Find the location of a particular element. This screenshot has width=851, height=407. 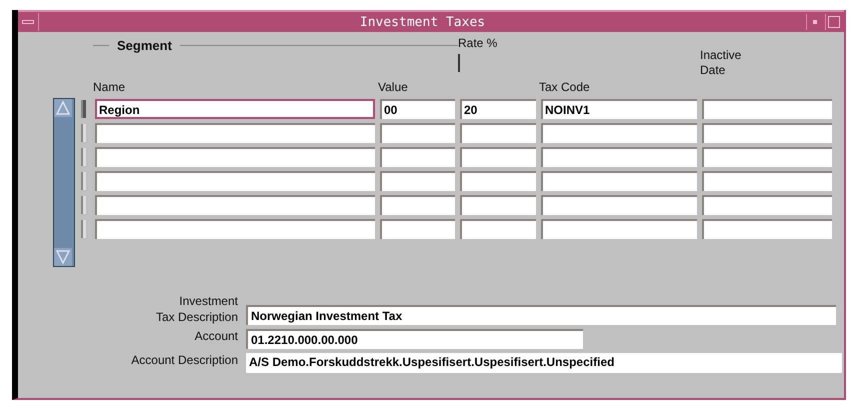

input-field: NOINV1 is located at coordinates (619, 108).